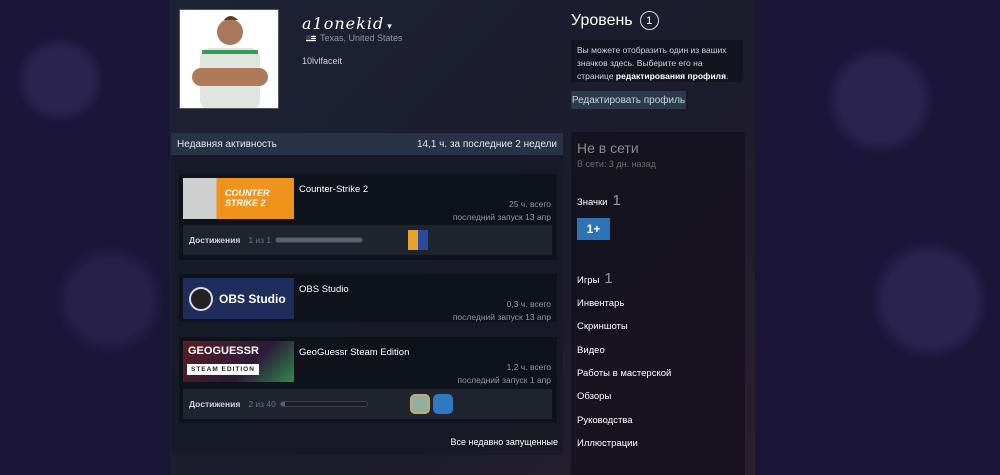  I want to click on avatar, so click(229, 59).